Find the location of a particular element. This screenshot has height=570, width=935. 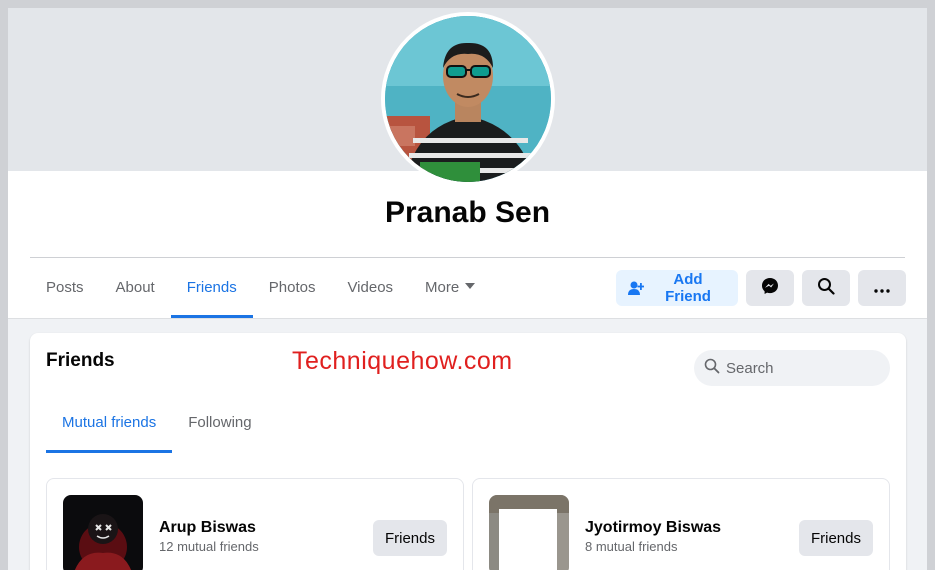

profile-photo-illustration is located at coordinates (468, 99).